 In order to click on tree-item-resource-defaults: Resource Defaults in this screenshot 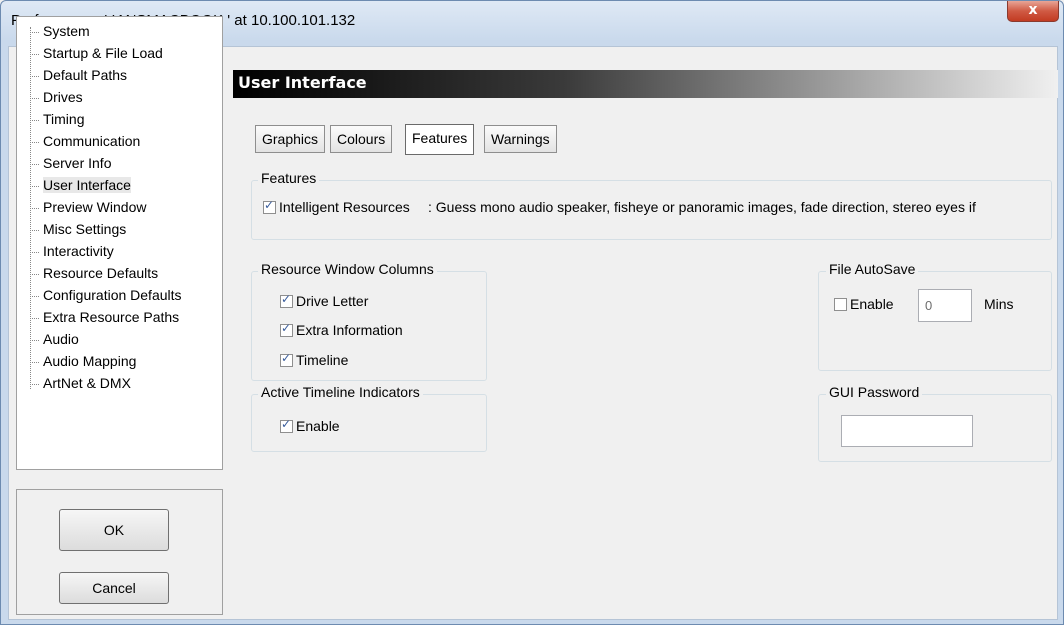, I will do `click(87, 273)`.